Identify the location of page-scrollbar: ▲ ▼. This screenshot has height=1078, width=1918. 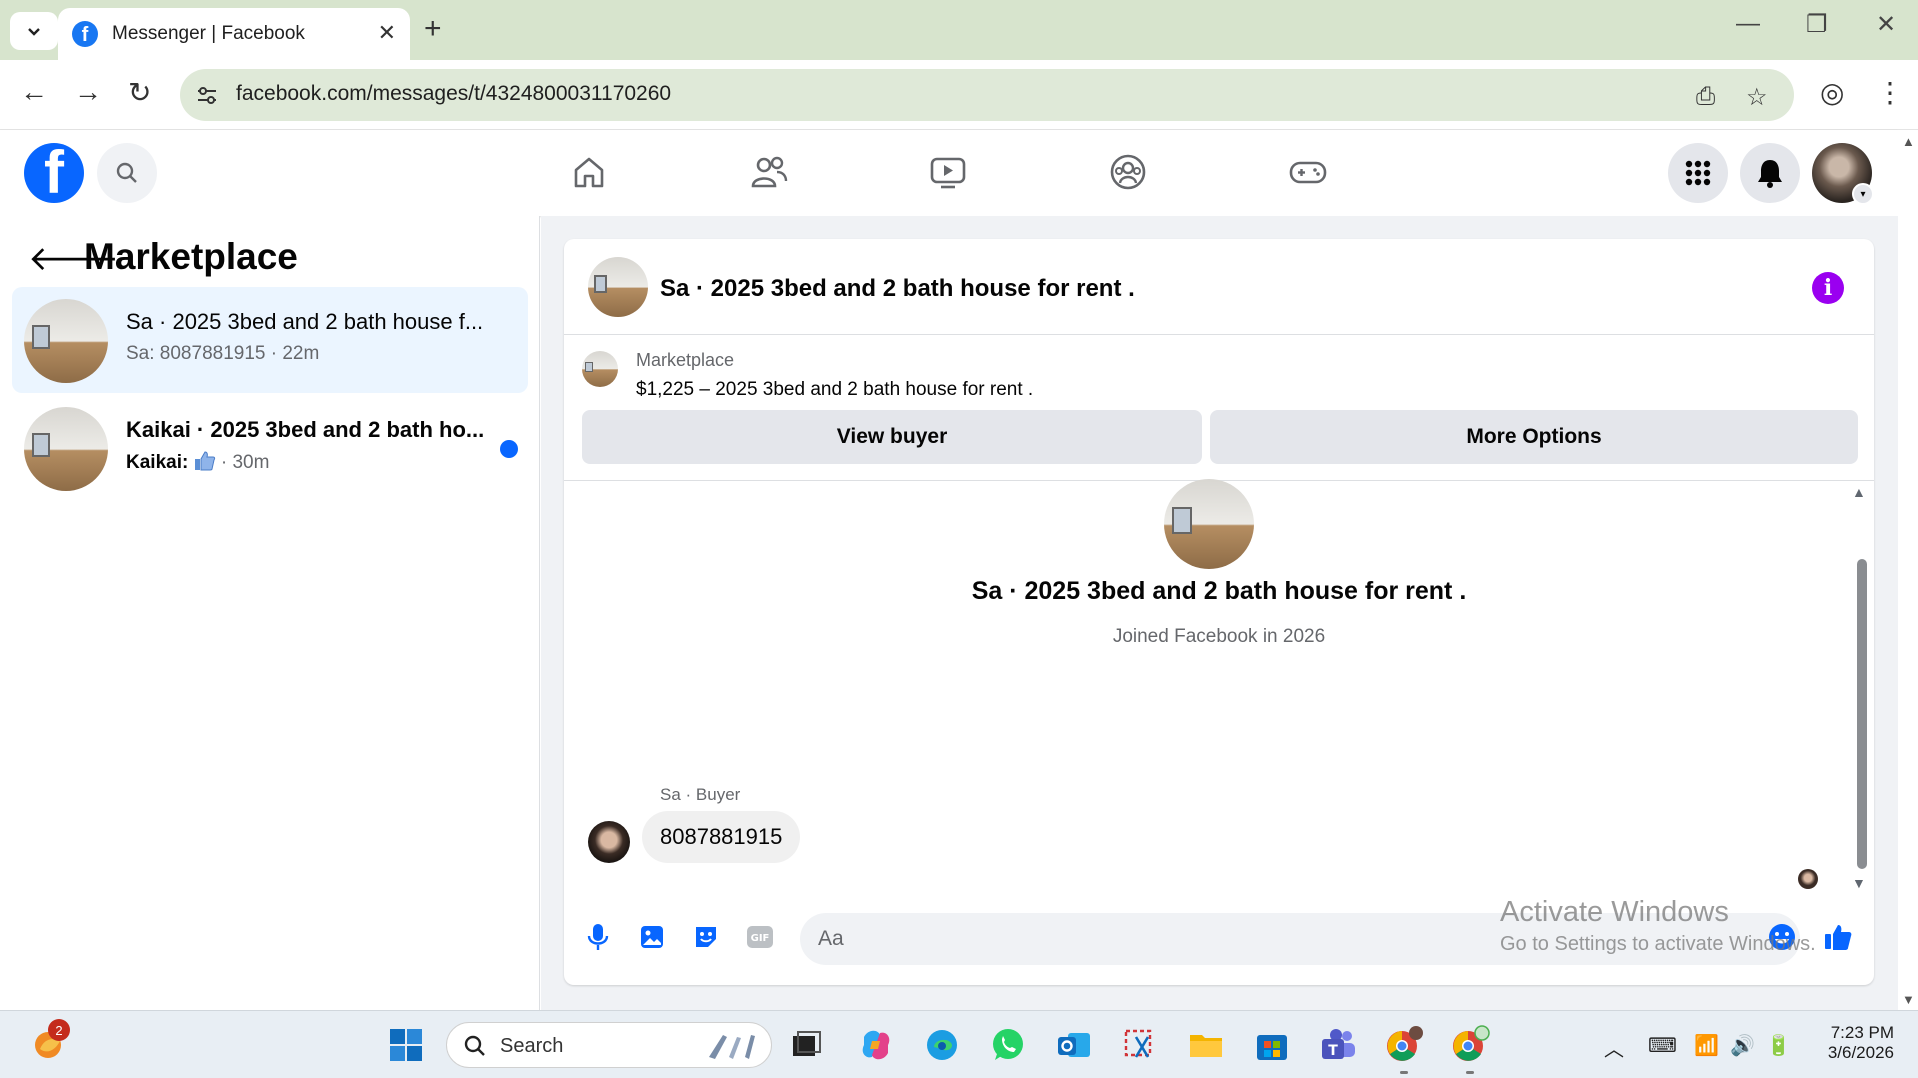
(1908, 570).